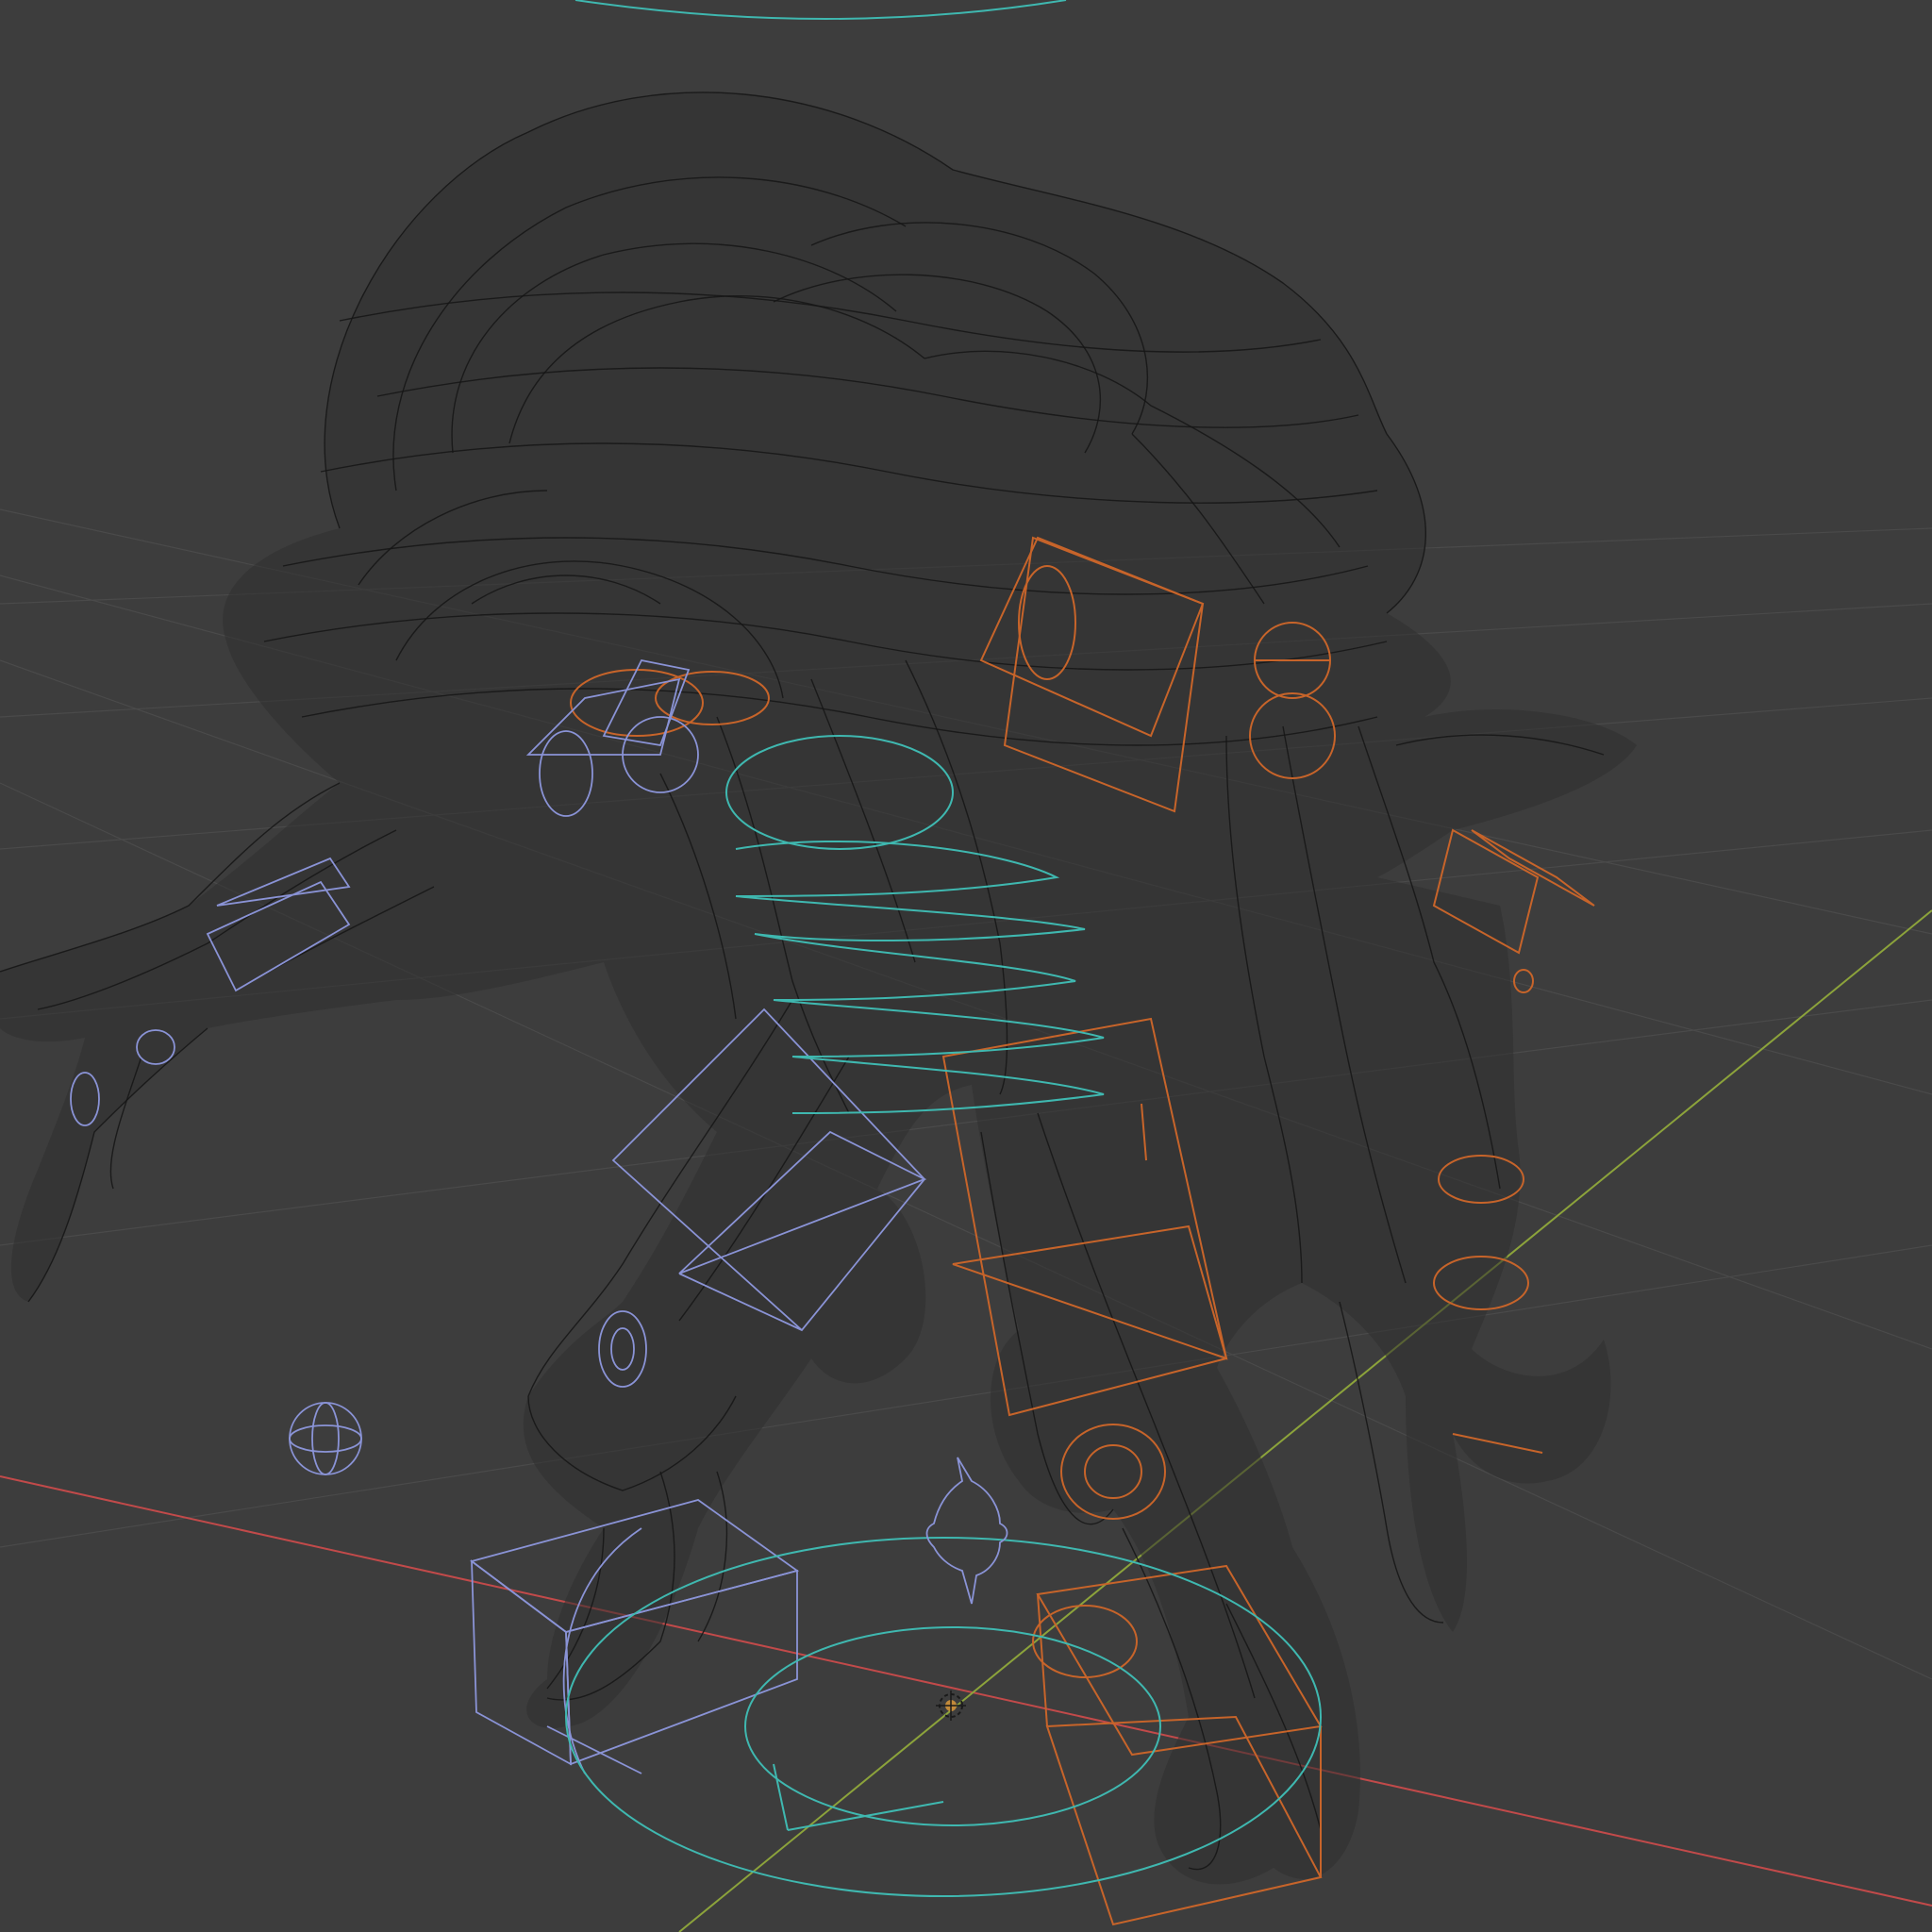 The height and width of the screenshot is (1932, 1932). Describe the element at coordinates (967, 1531) in the screenshot. I see `light-icon` at that location.